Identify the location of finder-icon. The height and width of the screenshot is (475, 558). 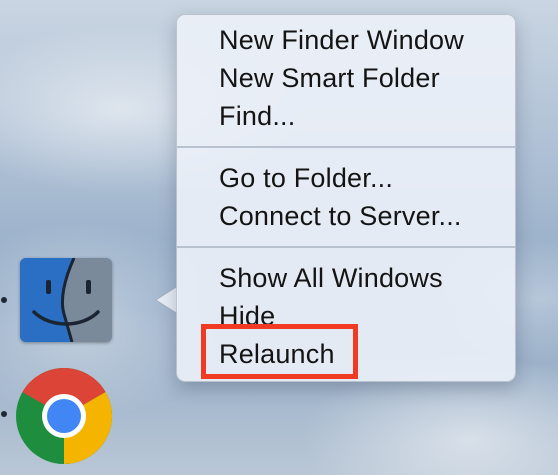
(66, 300).